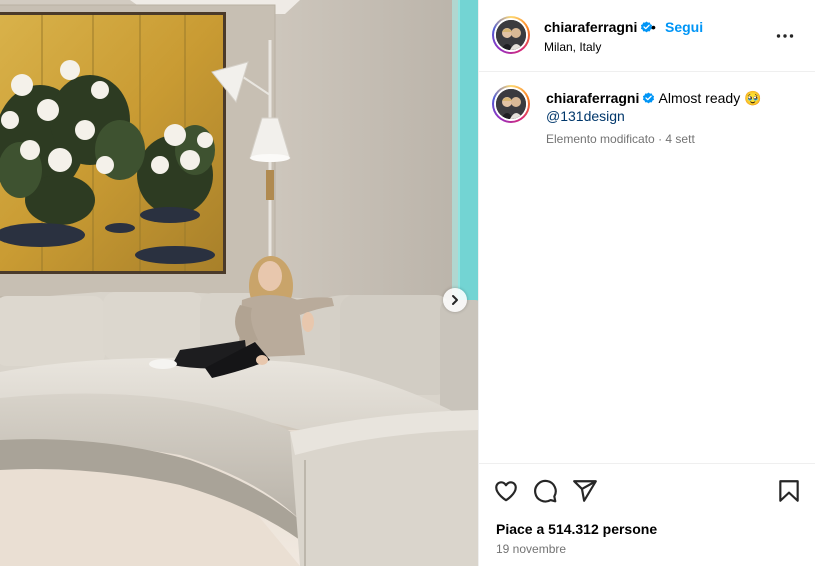 Image resolution: width=815 pixels, height=566 pixels. Describe the element at coordinates (684, 27) in the screenshot. I see `follow-button: Segui` at that location.